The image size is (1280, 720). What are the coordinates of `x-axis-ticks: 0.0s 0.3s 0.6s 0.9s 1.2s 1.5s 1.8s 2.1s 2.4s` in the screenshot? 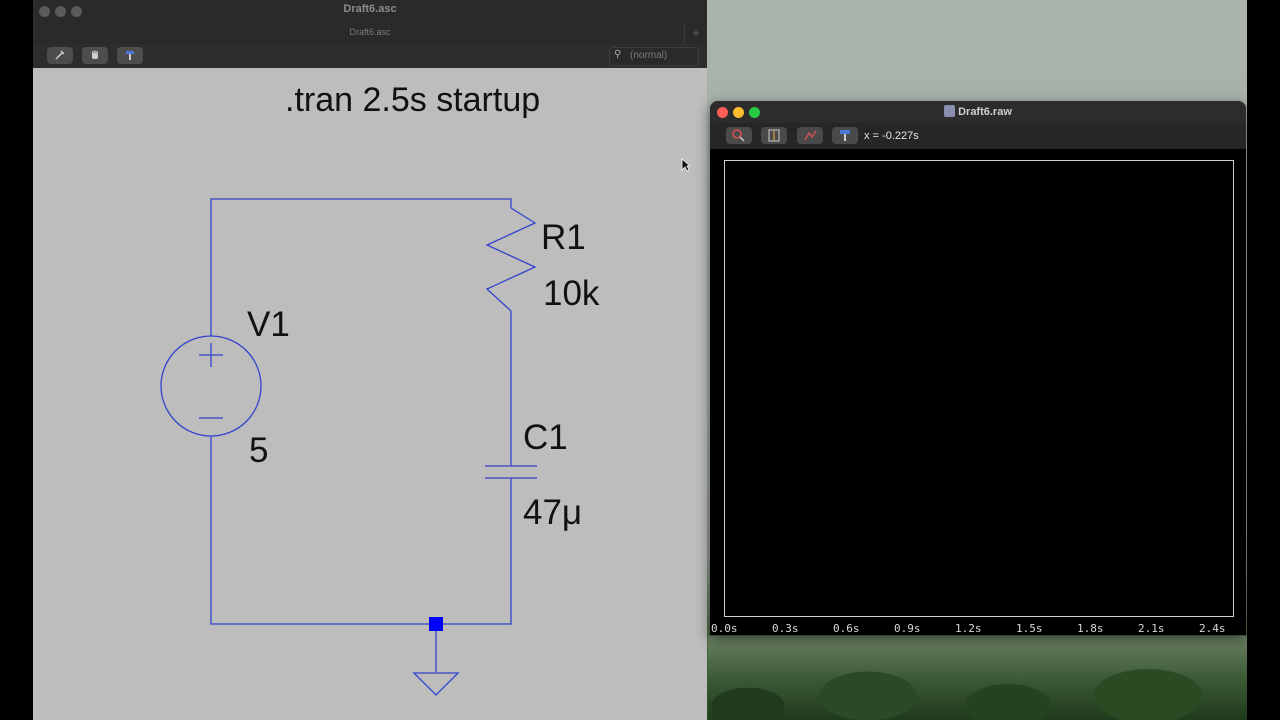 It's located at (978, 628).